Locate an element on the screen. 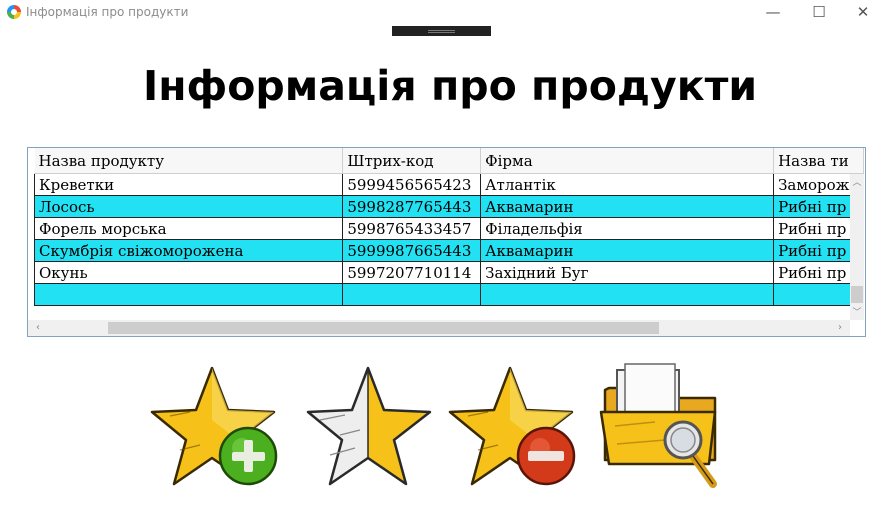 The height and width of the screenshot is (514, 886). table-row: Креветки 5999456565423 Атлантік Замороже is located at coordinates (448, 184).